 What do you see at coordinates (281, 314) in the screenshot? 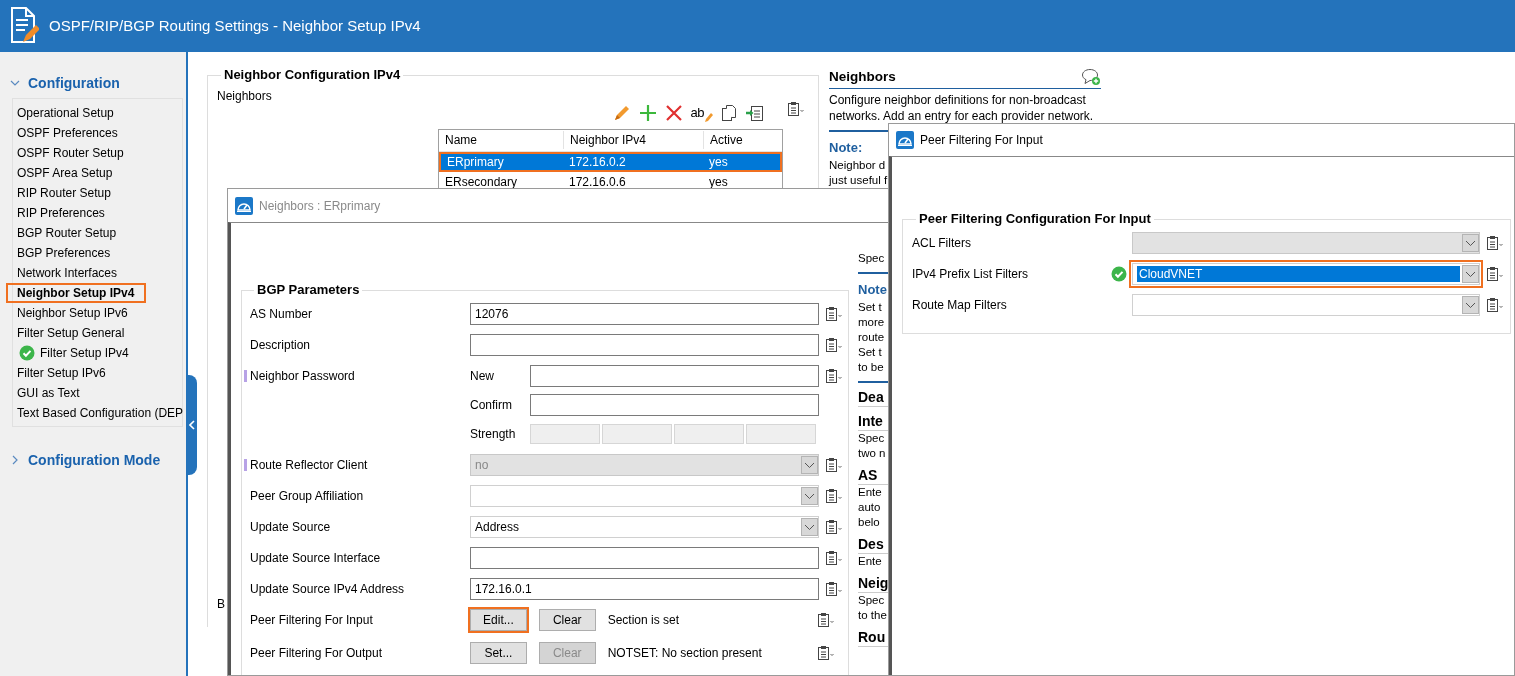
I see `field-label: AS Number` at bounding box center [281, 314].